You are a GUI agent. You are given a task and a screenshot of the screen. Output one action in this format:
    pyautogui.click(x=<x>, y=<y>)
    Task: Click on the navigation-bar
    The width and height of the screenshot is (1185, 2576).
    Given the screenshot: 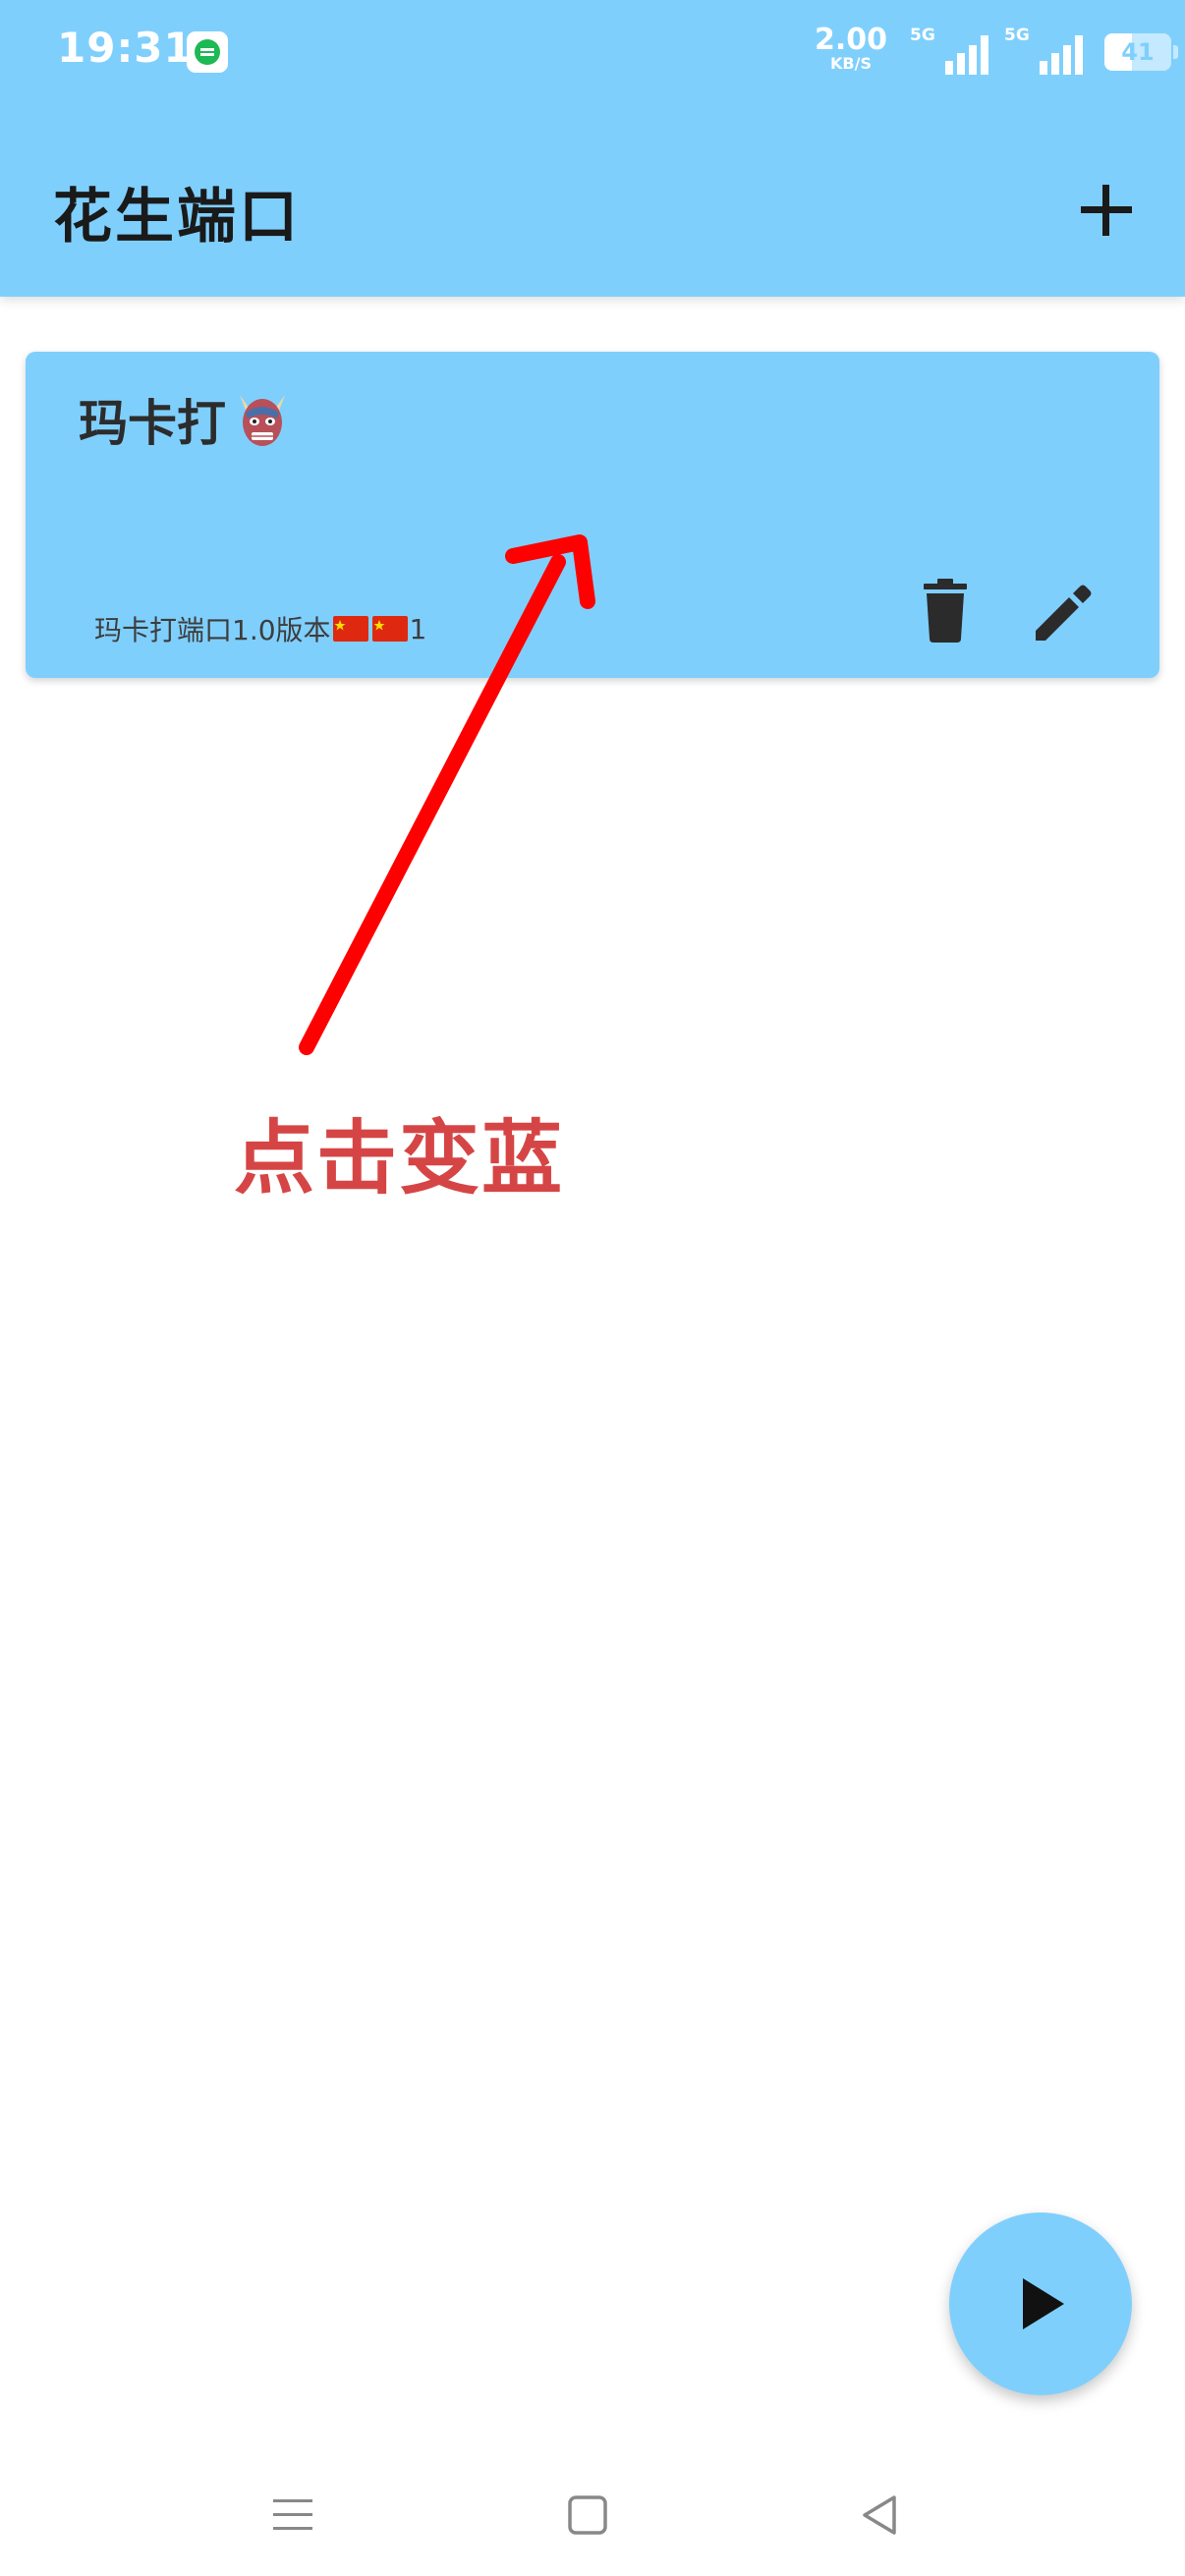 What is the action you would take?
    pyautogui.click(x=592, y=2516)
    